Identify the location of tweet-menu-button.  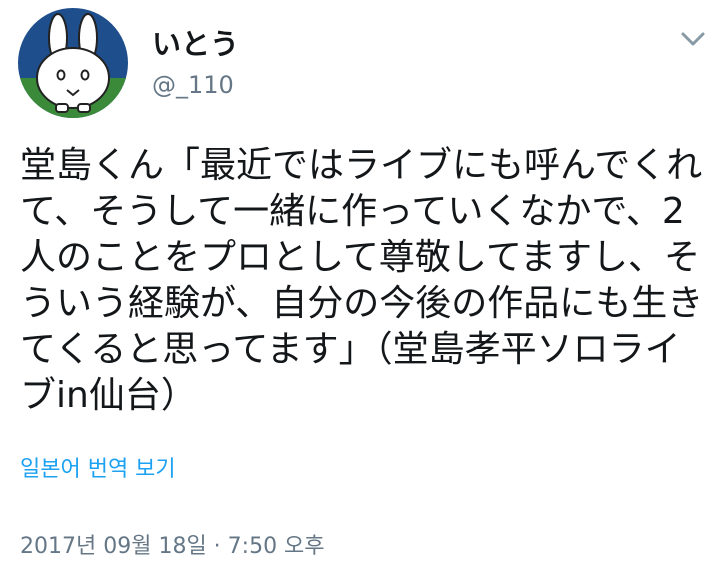
(693, 39).